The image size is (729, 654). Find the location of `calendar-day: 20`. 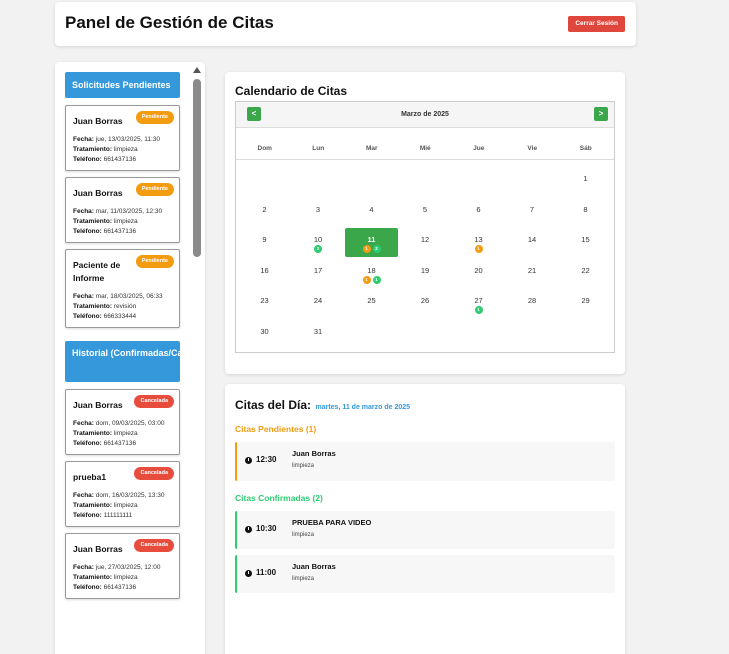

calendar-day: 20 is located at coordinates (478, 273).